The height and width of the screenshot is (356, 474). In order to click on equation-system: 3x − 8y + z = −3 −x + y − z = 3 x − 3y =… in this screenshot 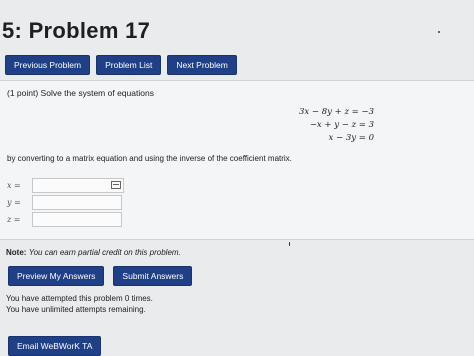, I will do `click(336, 125)`.